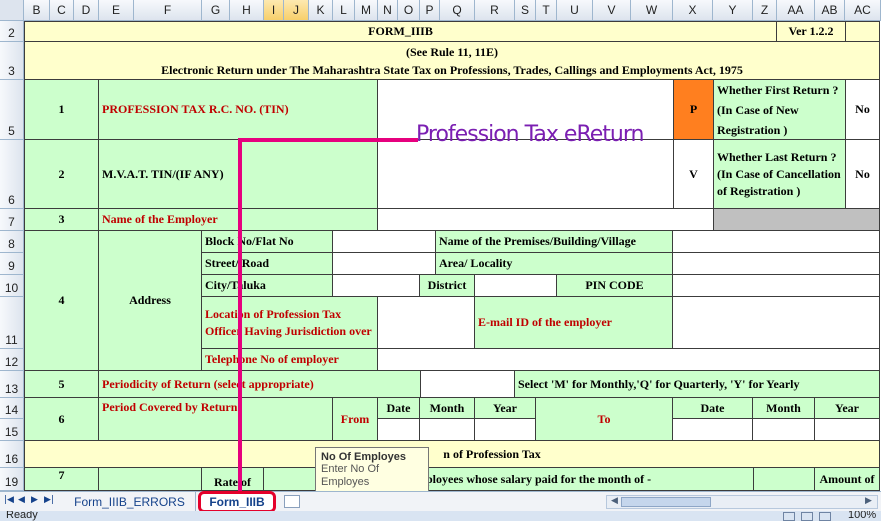  I want to click on pin-code-label: PIN CODE, so click(614, 285).